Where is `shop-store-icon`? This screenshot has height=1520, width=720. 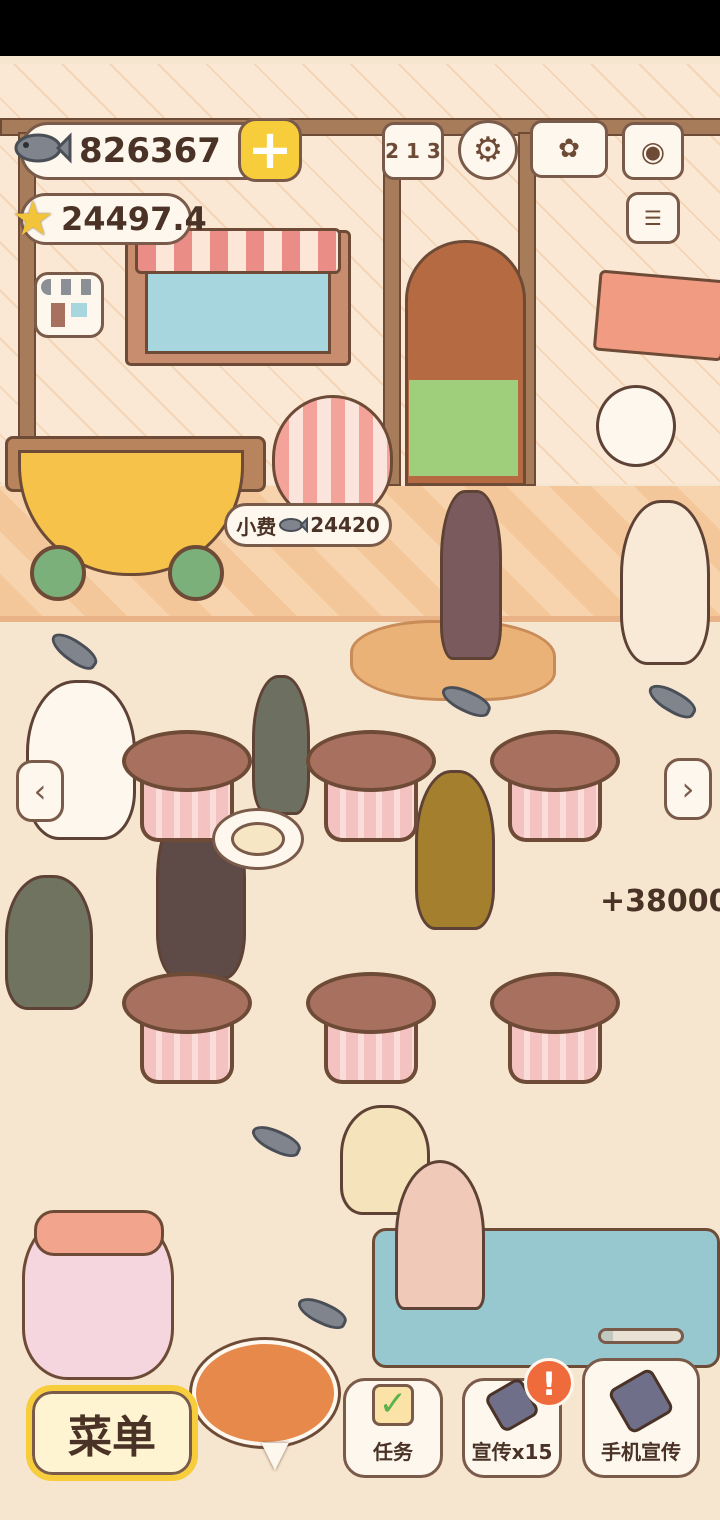 shop-store-icon is located at coordinates (69, 305).